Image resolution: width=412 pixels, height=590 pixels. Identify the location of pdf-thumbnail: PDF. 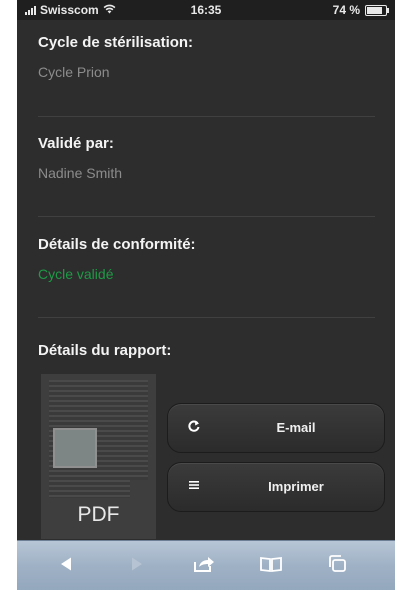
(98, 456).